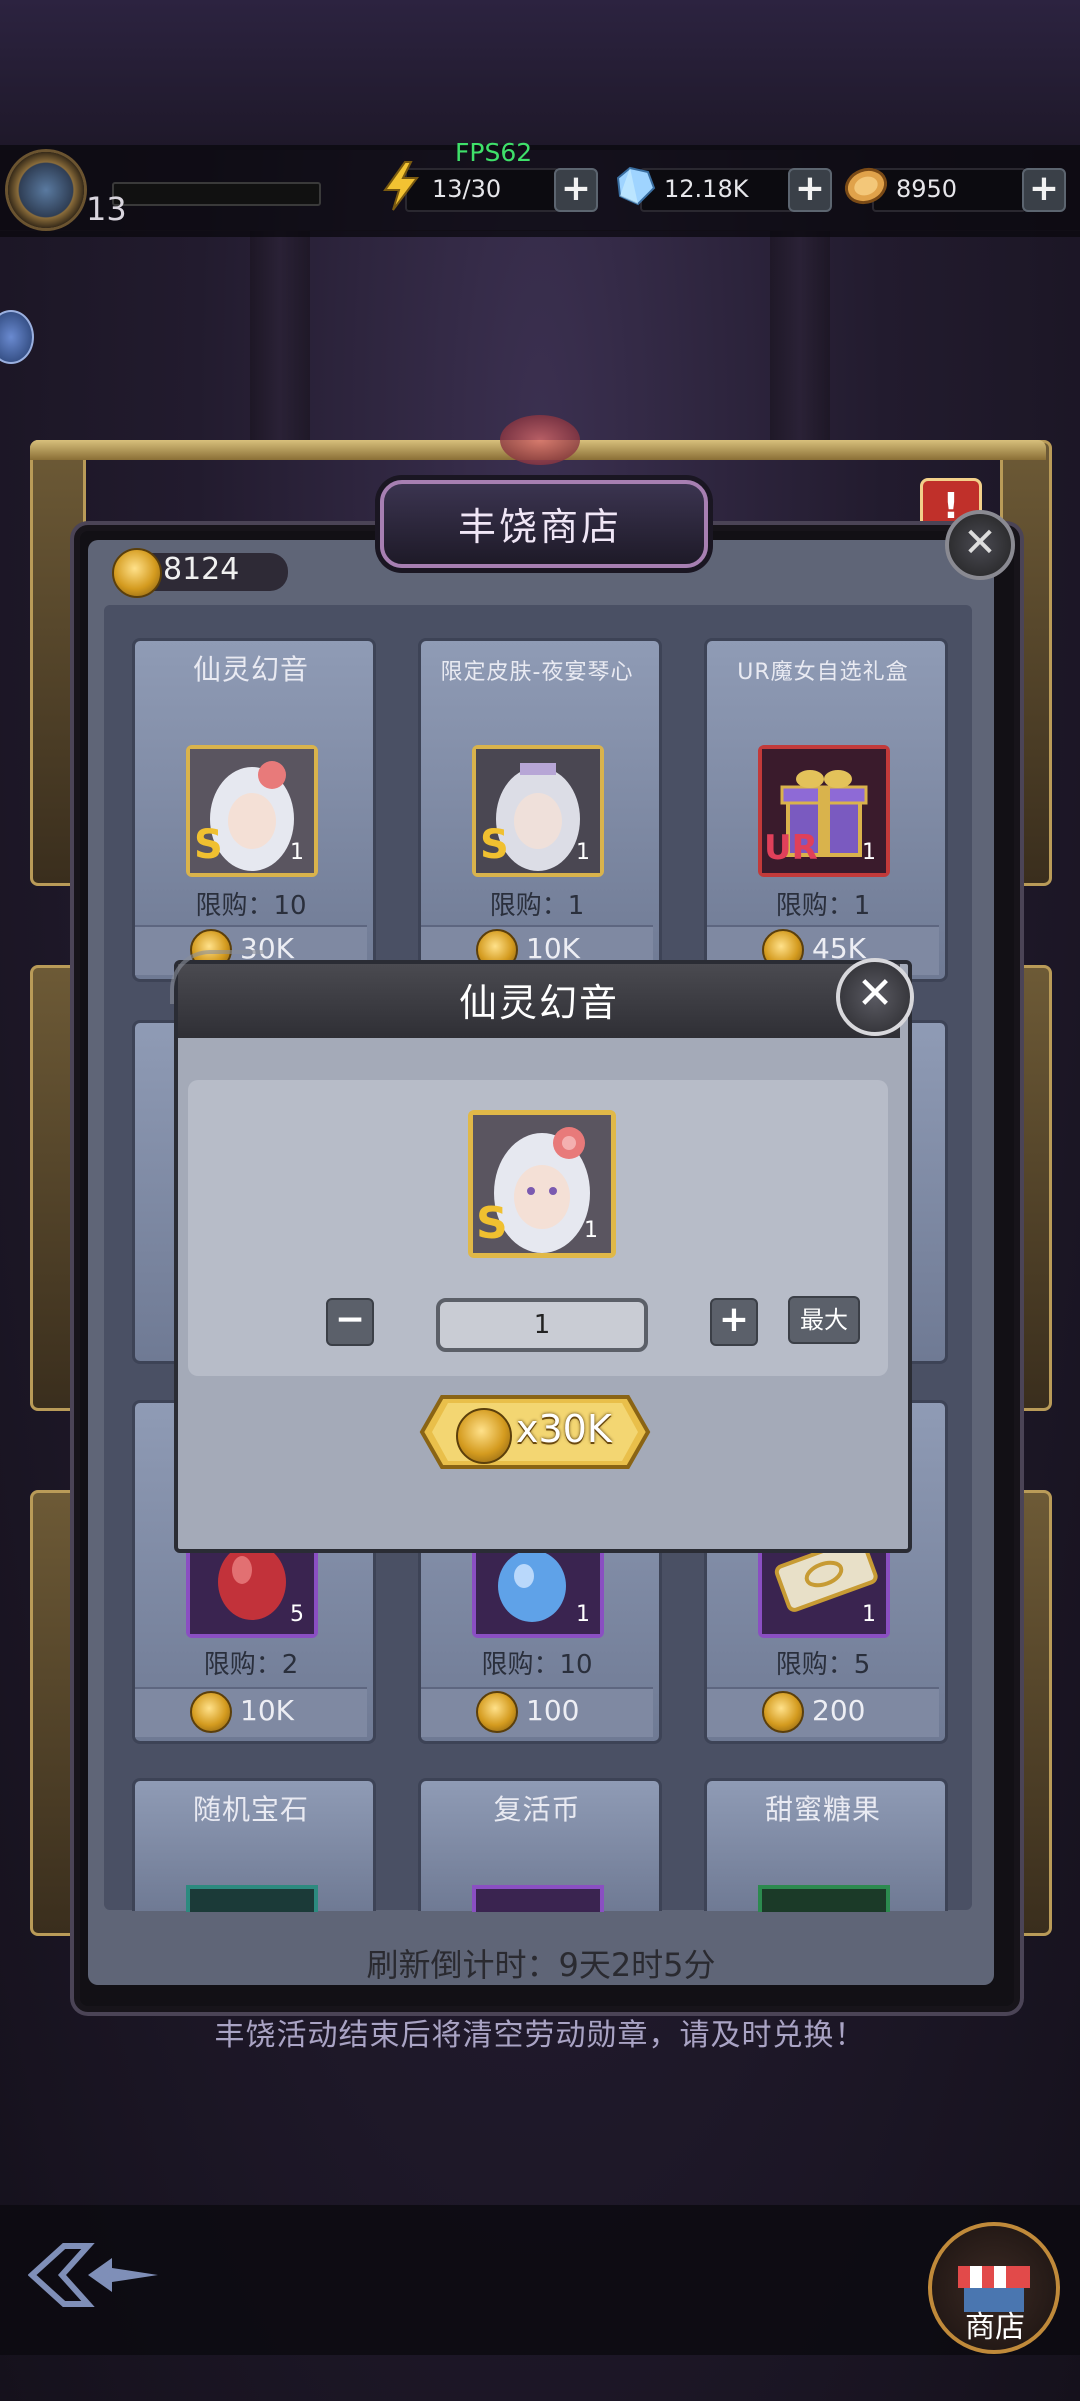 The width and height of the screenshot is (1080, 2401). What do you see at coordinates (866, 186) in the screenshot?
I see `gold-coin-icon` at bounding box center [866, 186].